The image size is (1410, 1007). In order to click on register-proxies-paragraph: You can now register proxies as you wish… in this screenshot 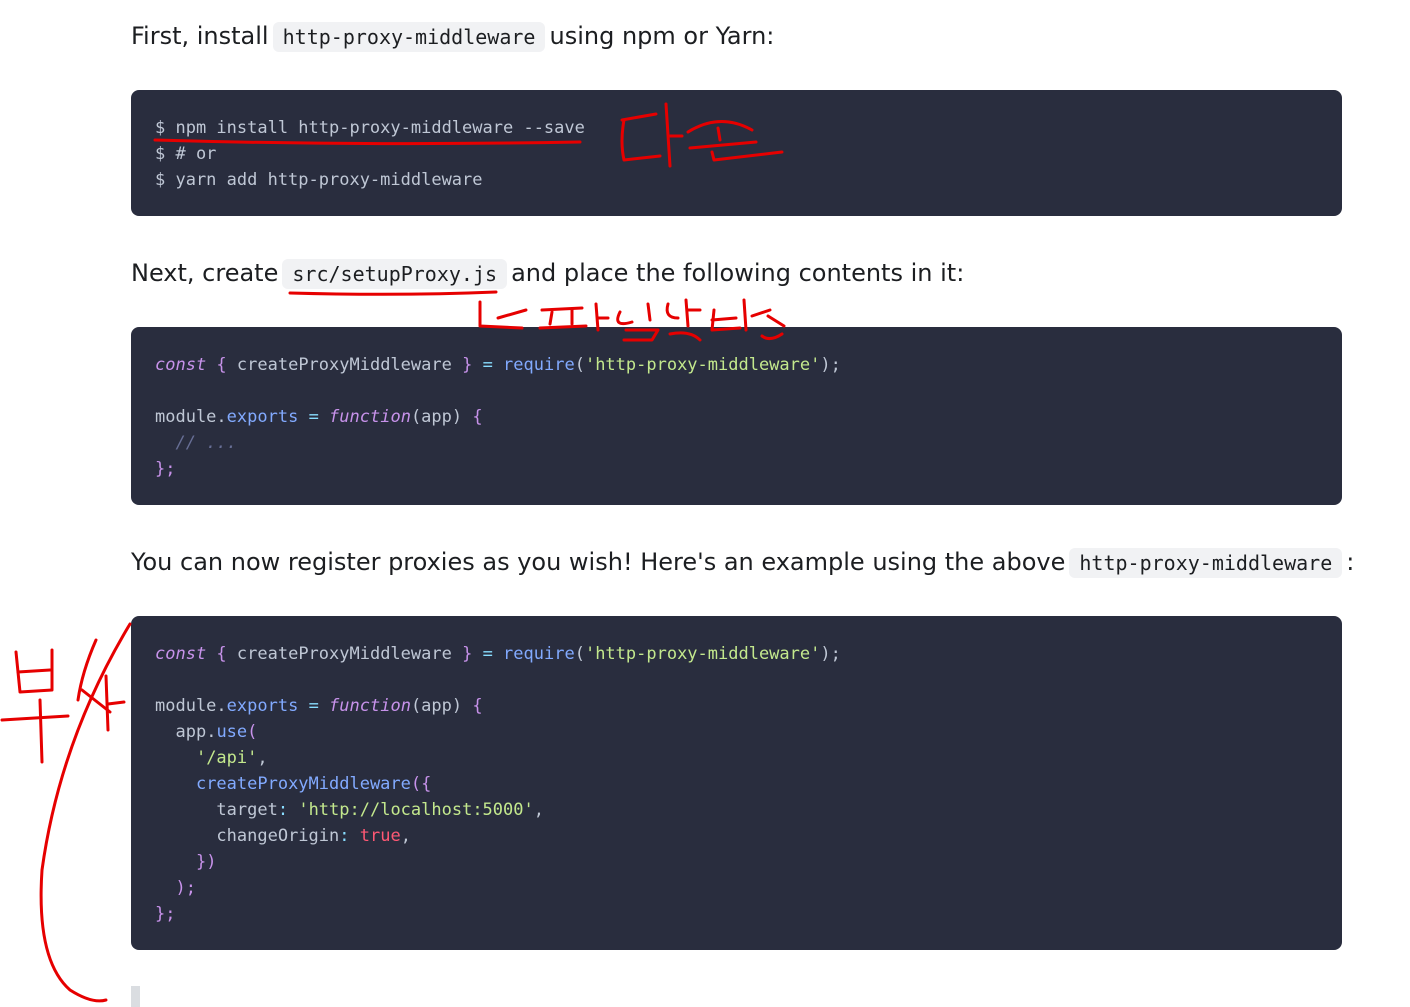, I will do `click(742, 562)`.